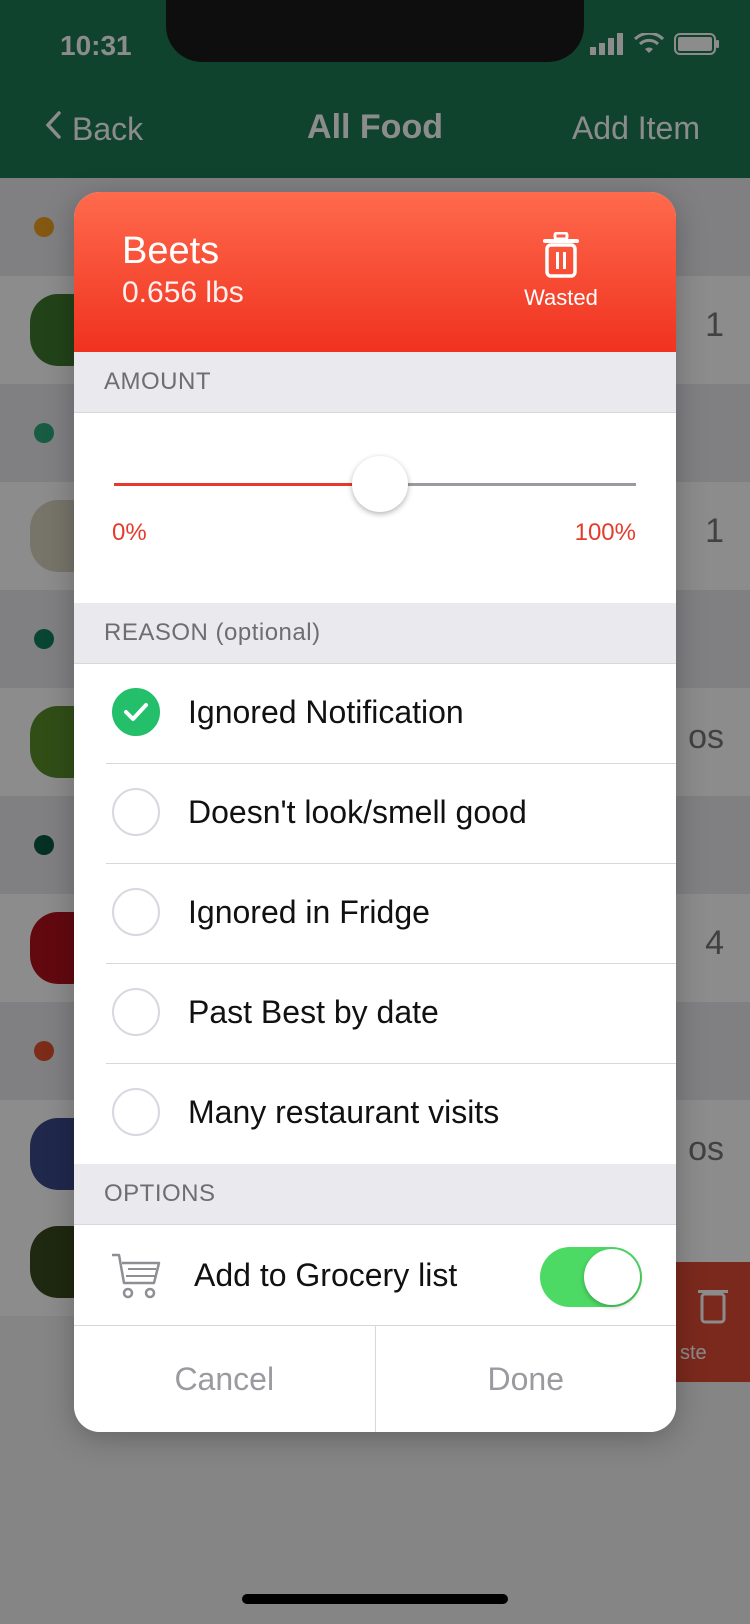 This screenshot has width=750, height=1624. I want to click on slider-min-label: 0%, so click(129, 532).